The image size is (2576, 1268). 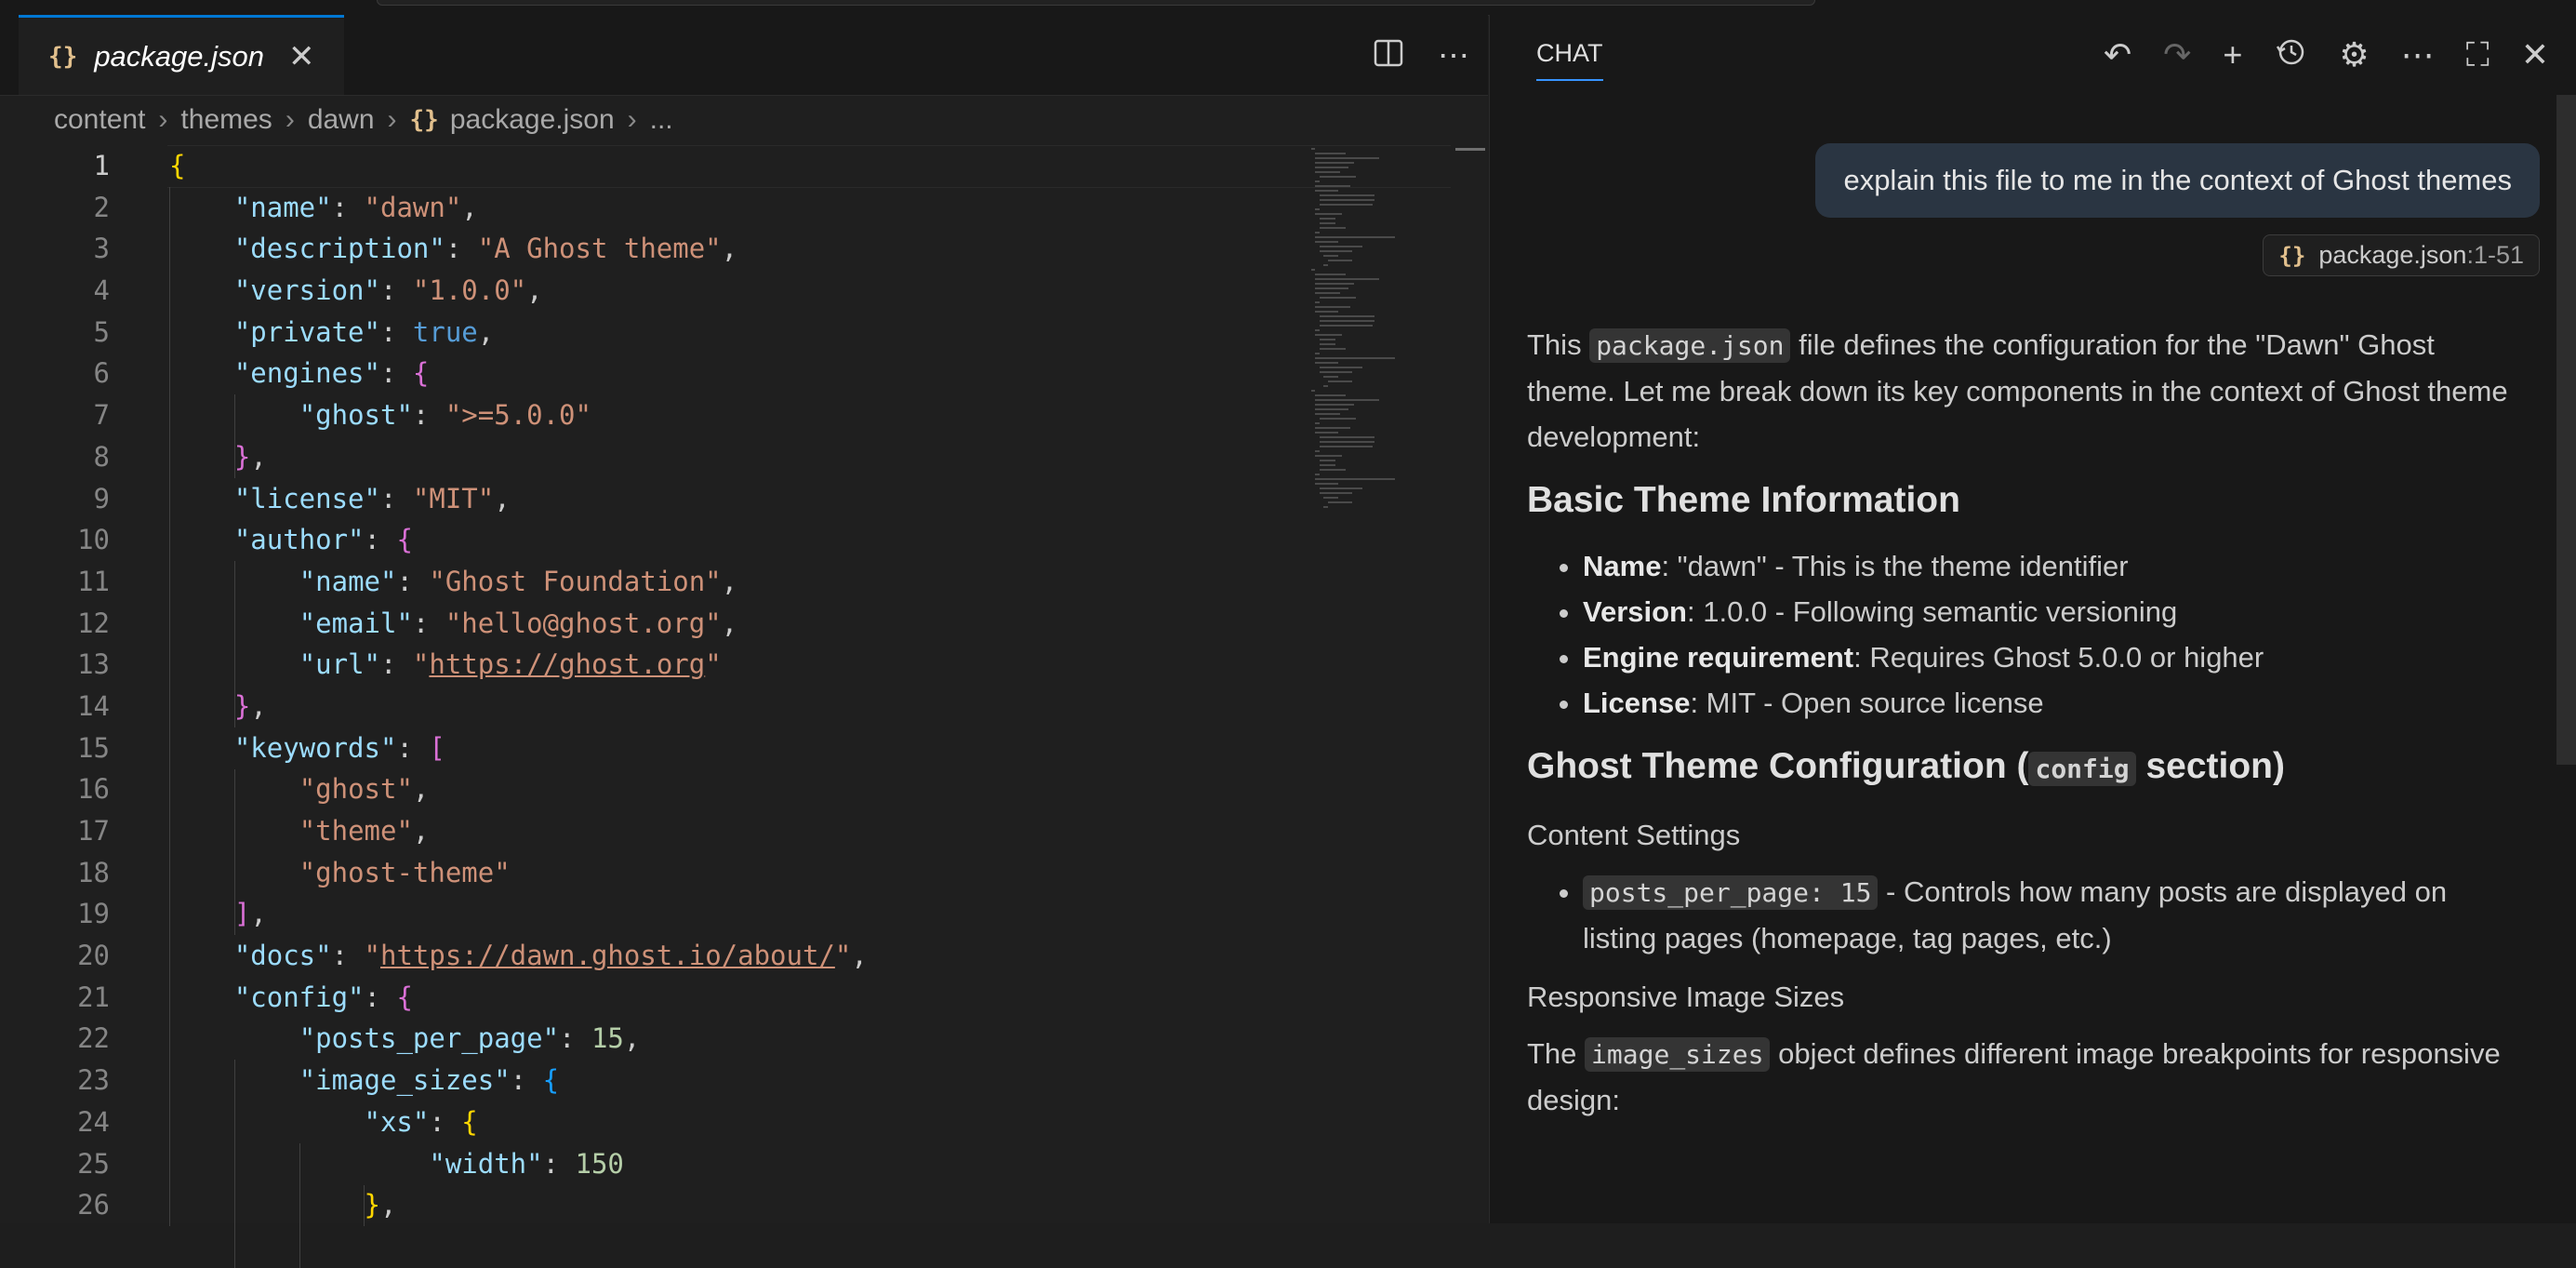 What do you see at coordinates (651, 1080) in the screenshot?
I see `code-line: 23 "image_sizes": {` at bounding box center [651, 1080].